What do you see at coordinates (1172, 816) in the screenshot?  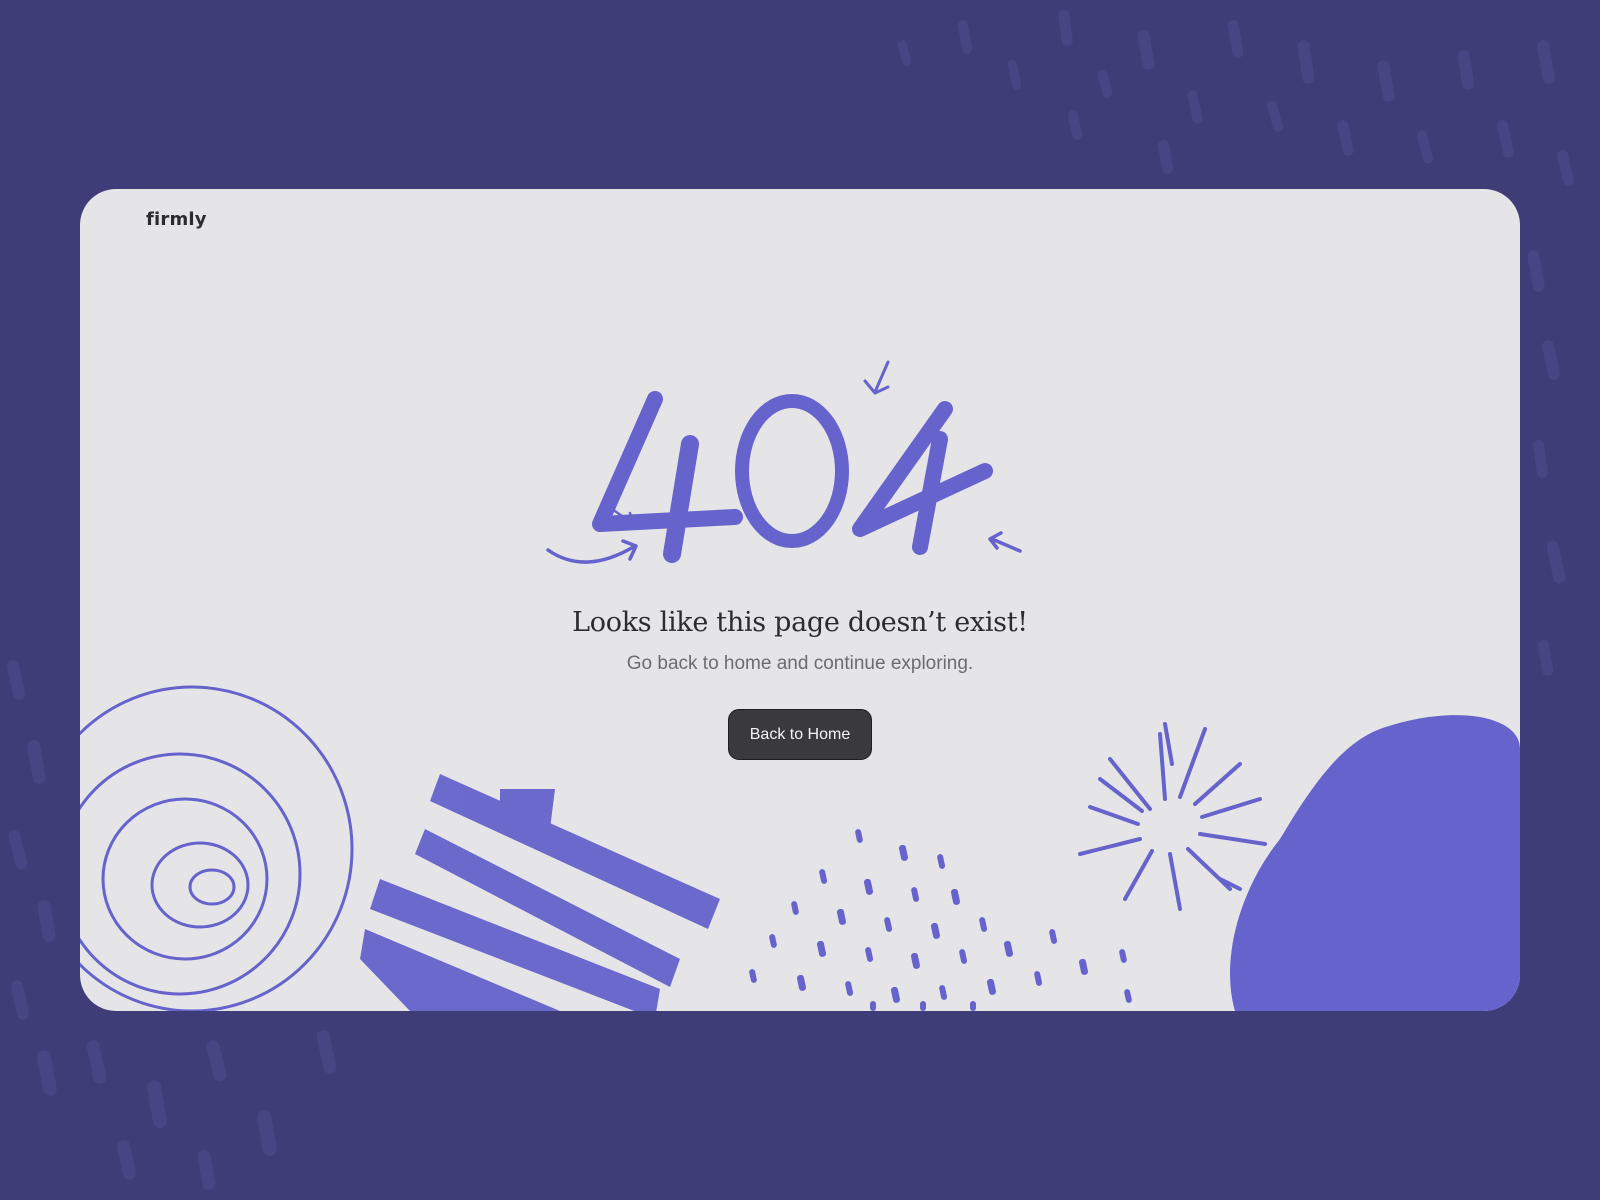 I see `starburst-doodle` at bounding box center [1172, 816].